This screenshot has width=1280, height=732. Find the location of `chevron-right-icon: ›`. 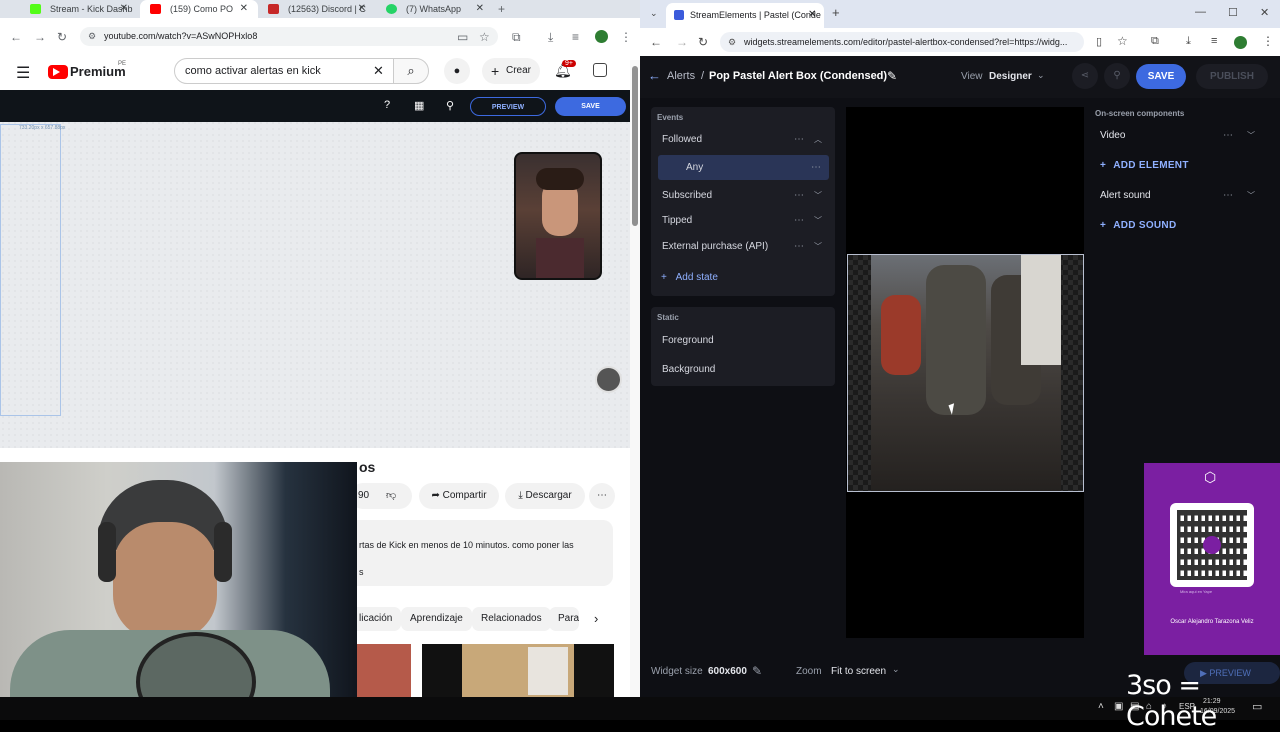

chevron-right-icon: › is located at coordinates (596, 618).